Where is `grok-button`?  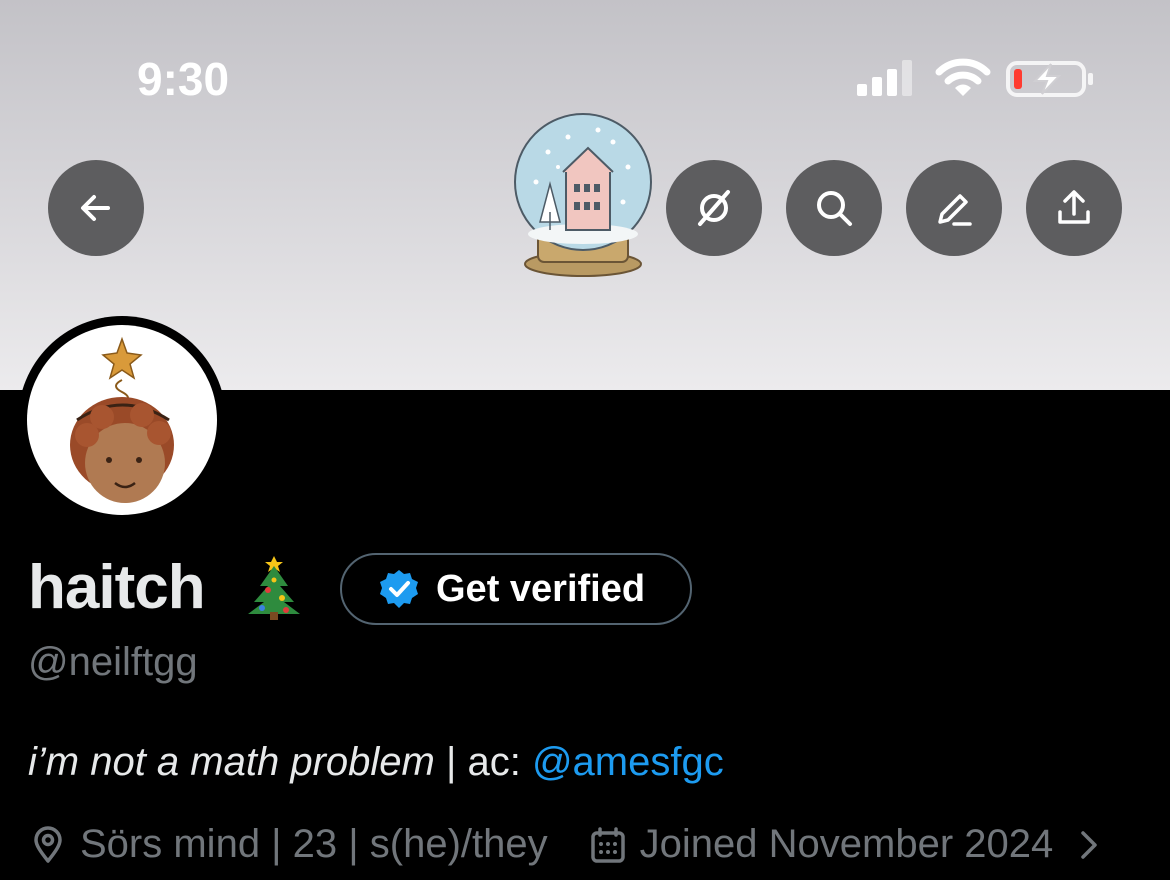
grok-button is located at coordinates (714, 208).